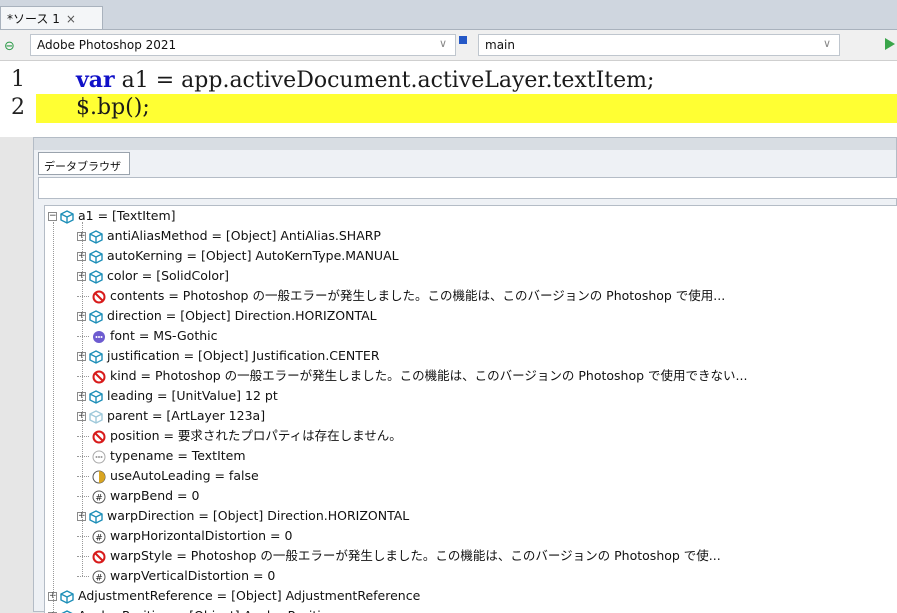 The height and width of the screenshot is (613, 897). I want to click on tree-item-label: position = 要求されたプロパティは存在しません。, so click(256, 435).